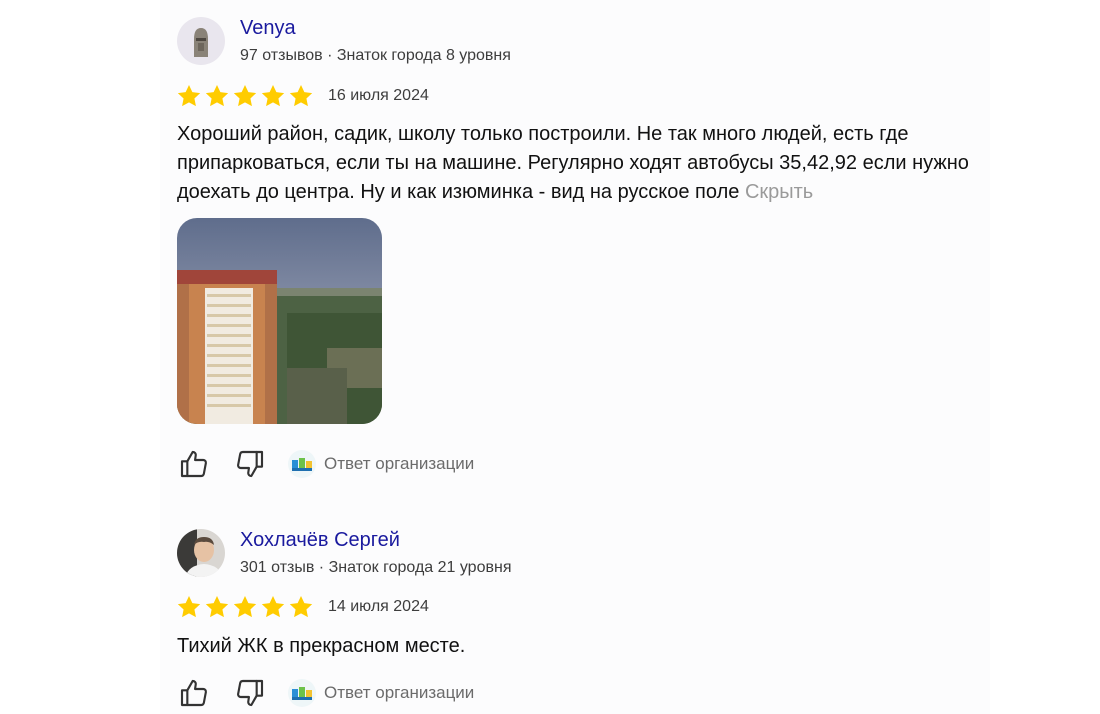  I want to click on review-photo, so click(279, 321).